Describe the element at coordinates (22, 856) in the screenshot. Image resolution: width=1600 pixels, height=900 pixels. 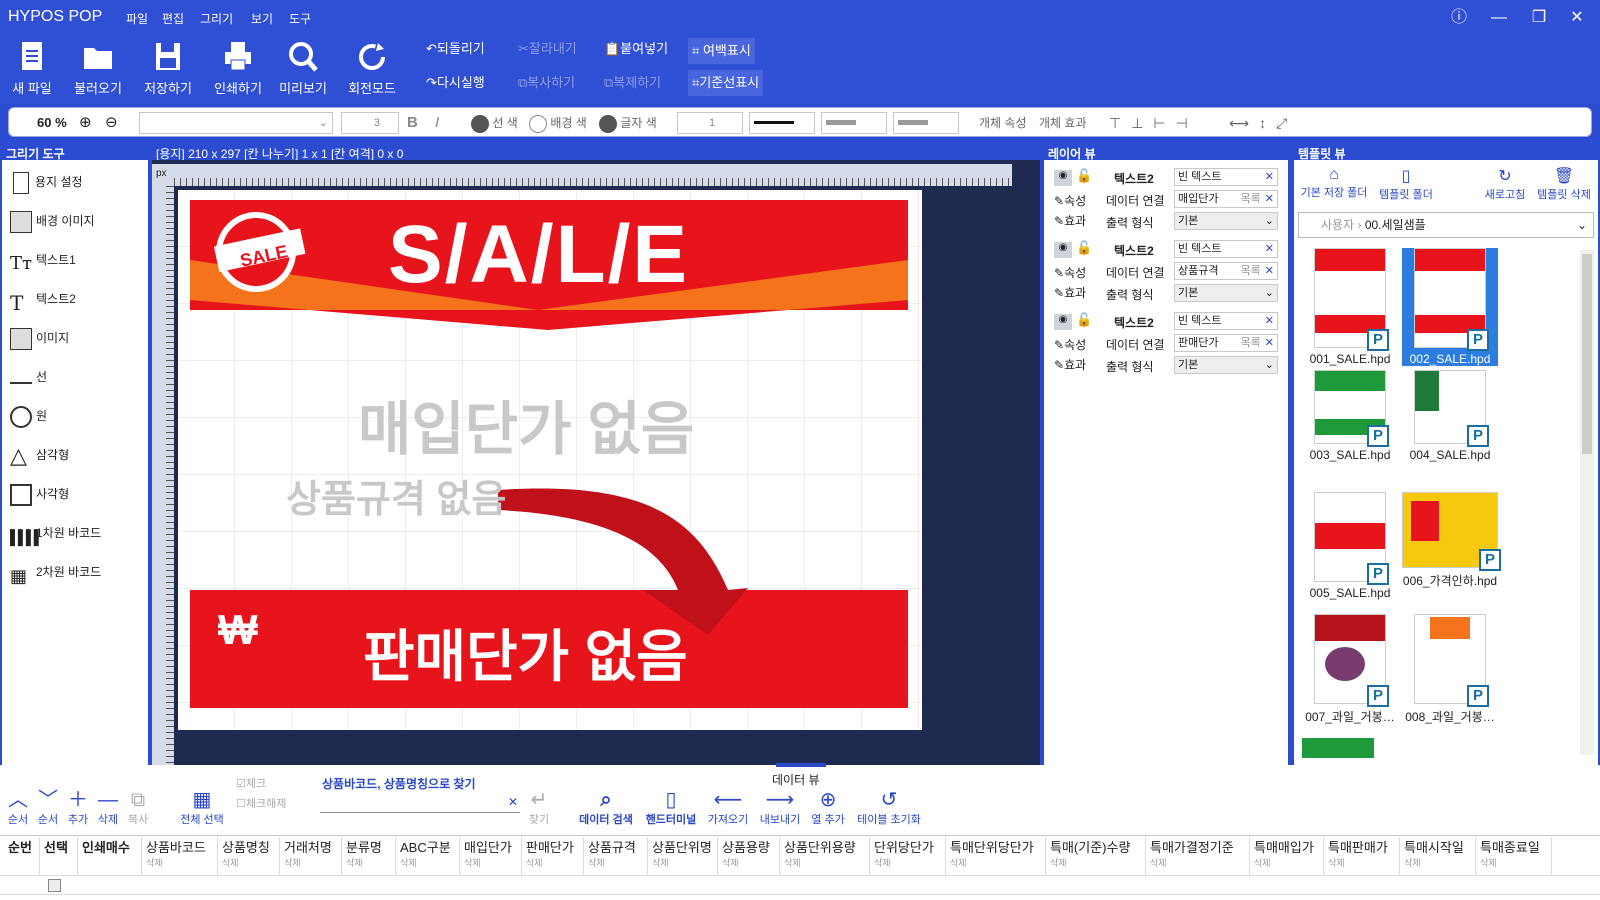
I see `column-header: 순번` at that location.